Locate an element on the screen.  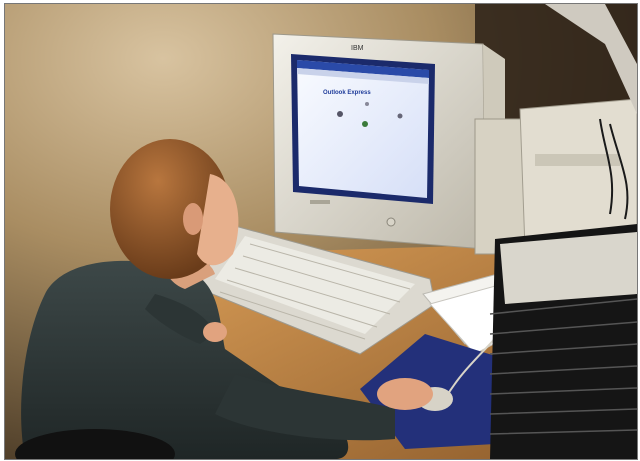
monitor-controls is located at coordinates (320, 202).